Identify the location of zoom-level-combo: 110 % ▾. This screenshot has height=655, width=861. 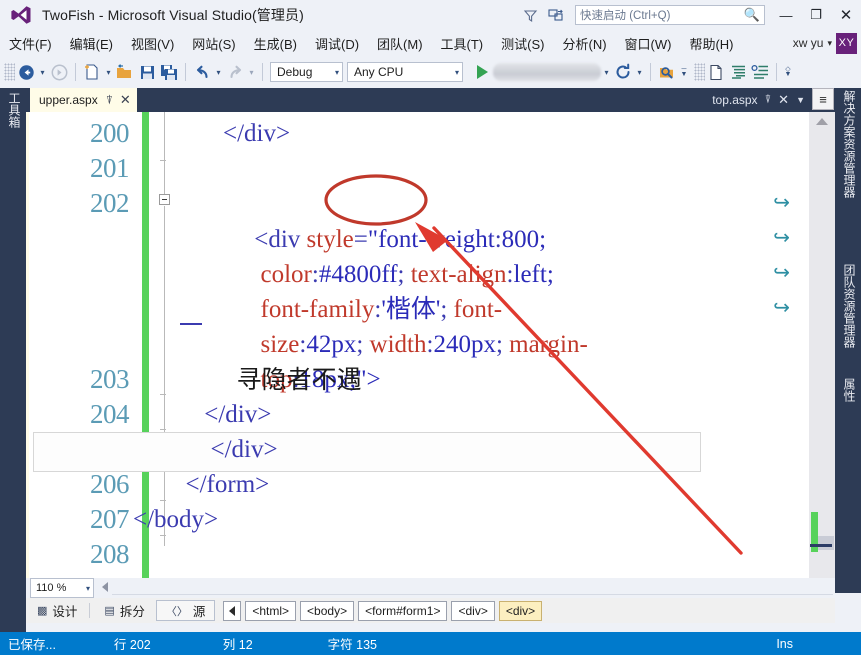
(62, 588).